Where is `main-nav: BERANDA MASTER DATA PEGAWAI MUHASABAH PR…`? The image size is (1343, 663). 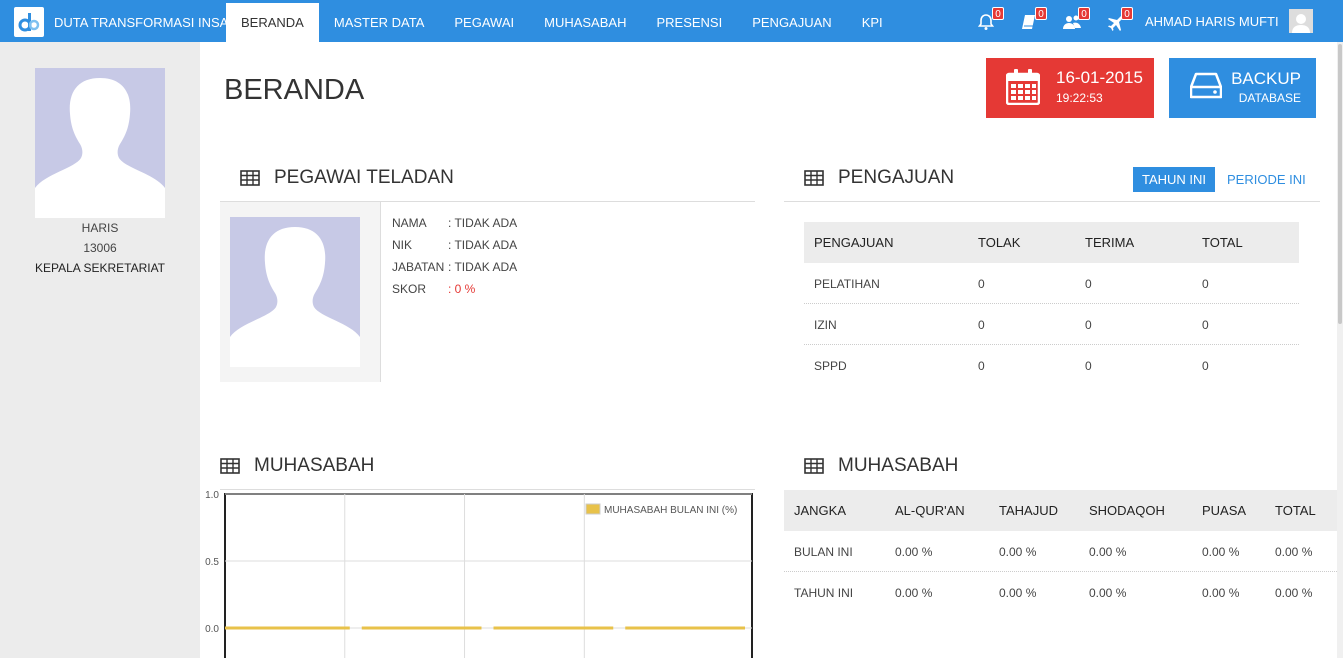 main-nav: BERANDA MASTER DATA PEGAWAI MUHASABAH PR… is located at coordinates (562, 22).